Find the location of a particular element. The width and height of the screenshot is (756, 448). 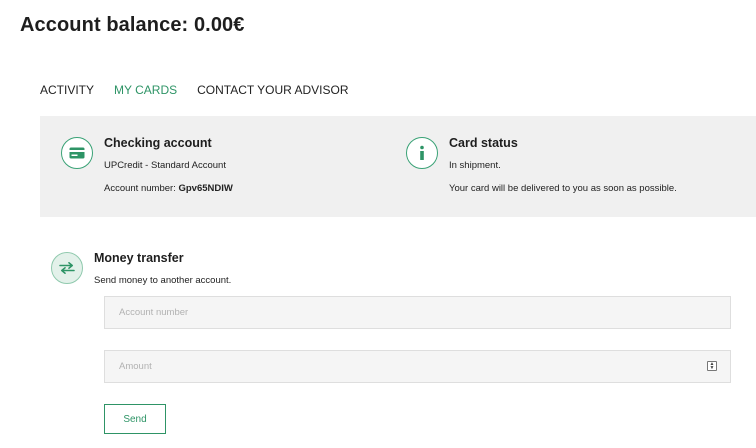

tab-my-cards: MY CARDS is located at coordinates (145, 90).